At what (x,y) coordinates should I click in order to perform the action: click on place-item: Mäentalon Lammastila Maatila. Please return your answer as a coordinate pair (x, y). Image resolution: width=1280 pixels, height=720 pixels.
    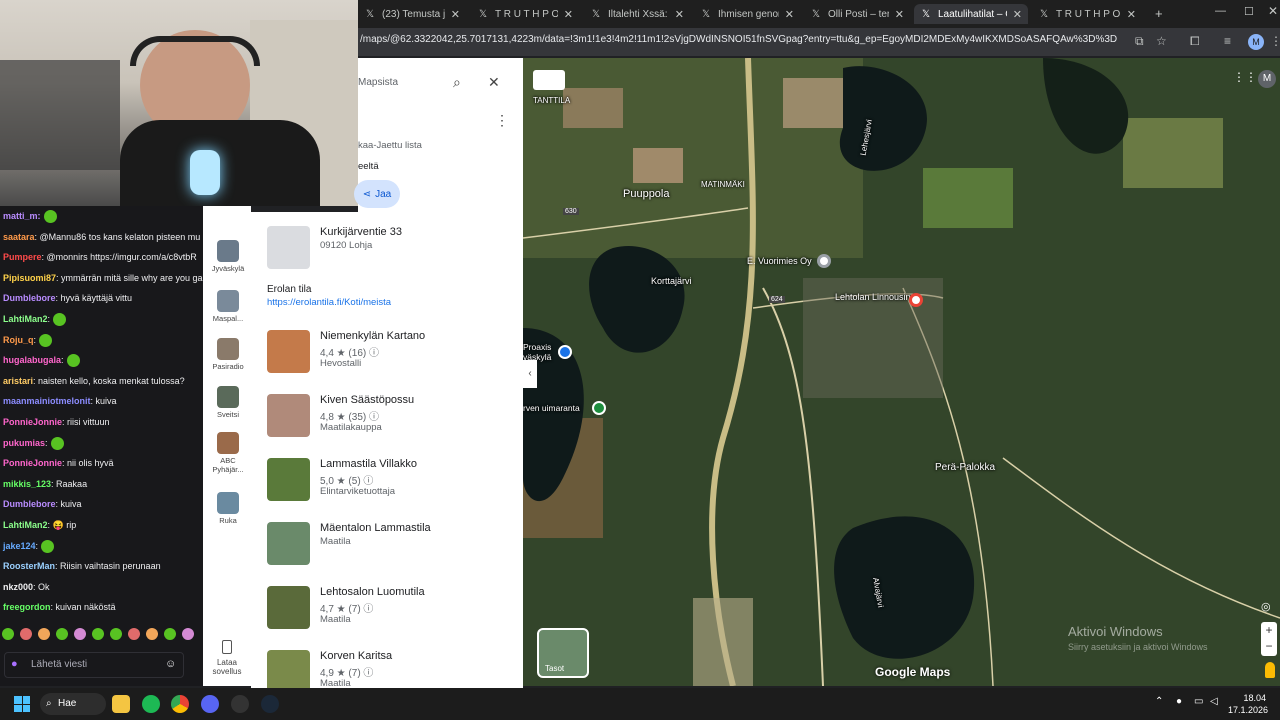
    Looking at the image, I should click on (392, 545).